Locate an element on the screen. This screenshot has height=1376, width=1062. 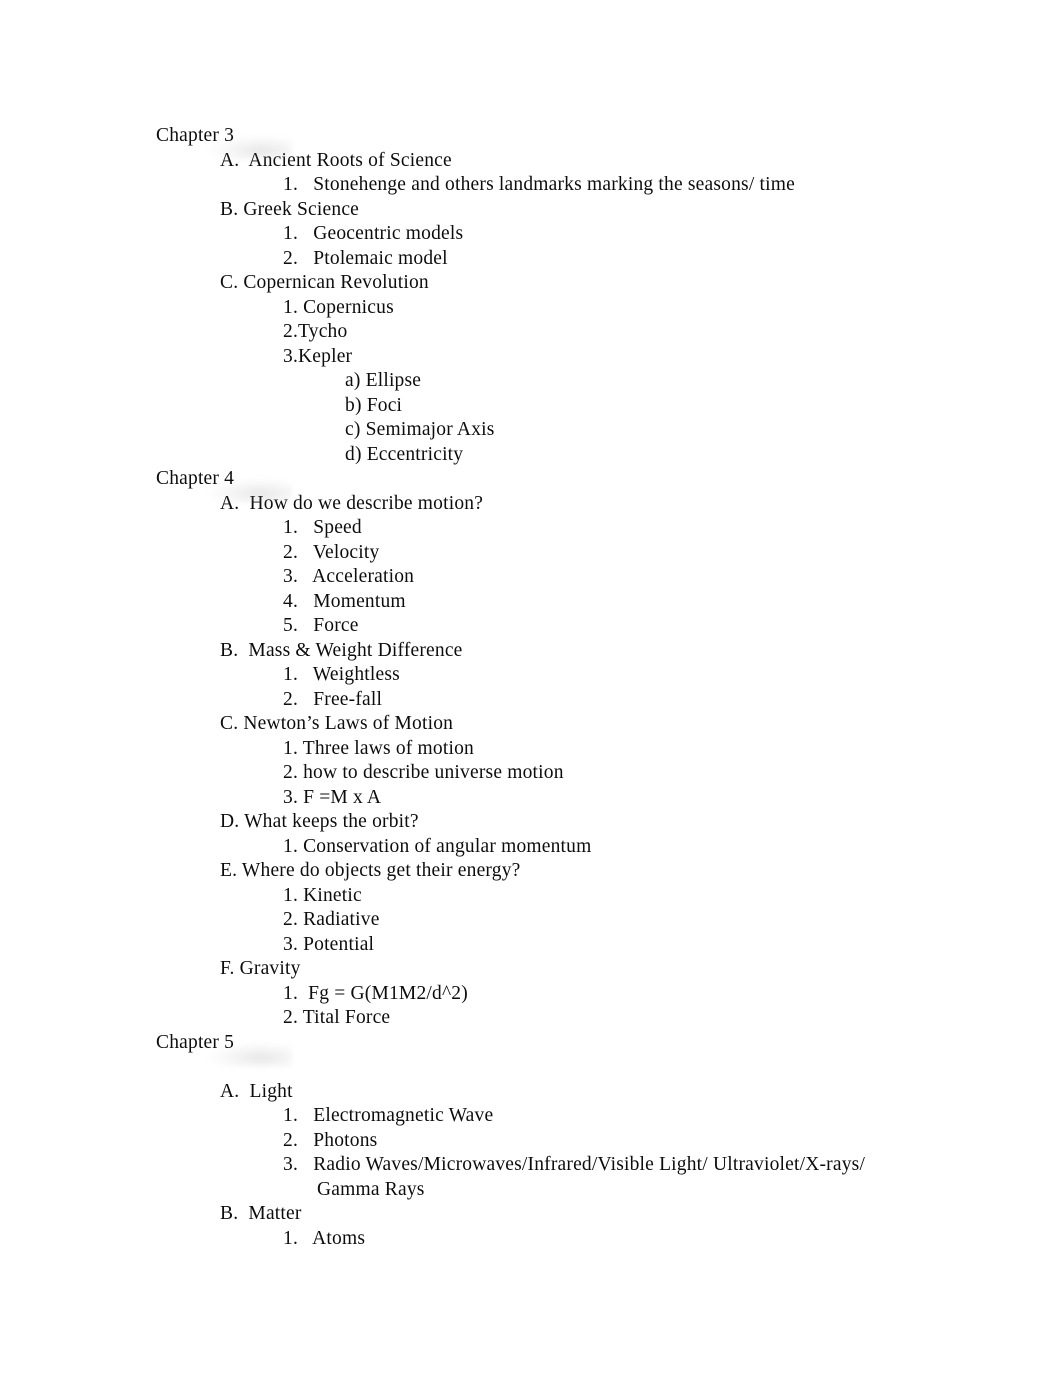
outline-item-letter: A. Ancient Roots of Science is located at coordinates (336, 160).